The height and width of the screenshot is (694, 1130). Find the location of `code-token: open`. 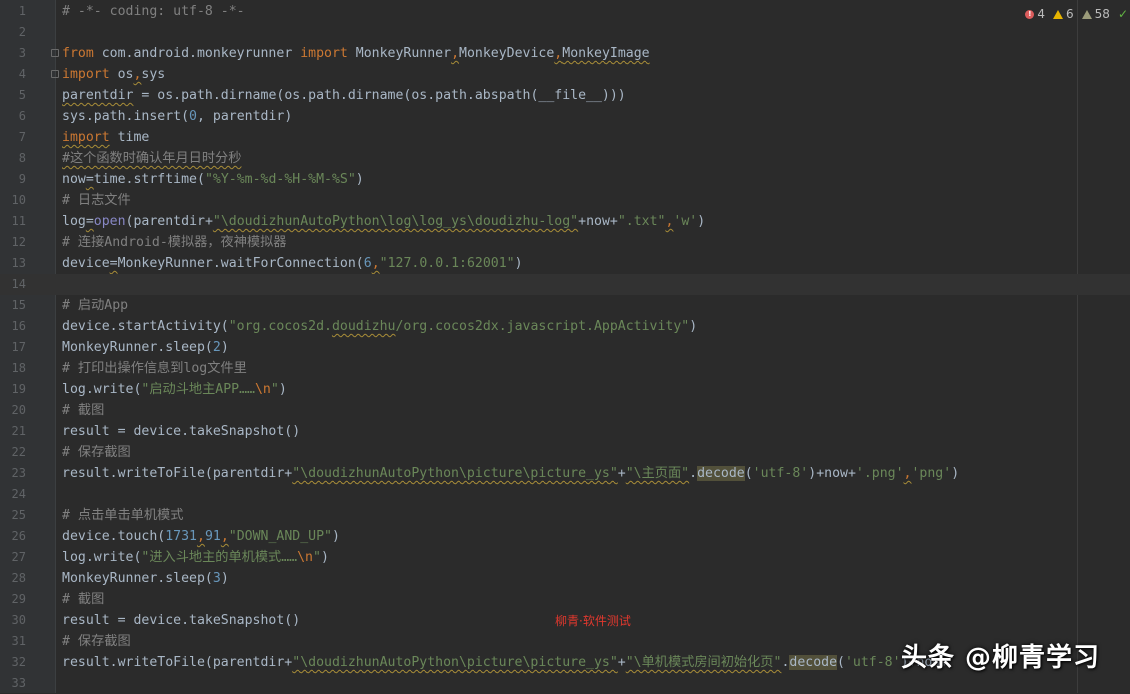

code-token: open is located at coordinates (109, 221).